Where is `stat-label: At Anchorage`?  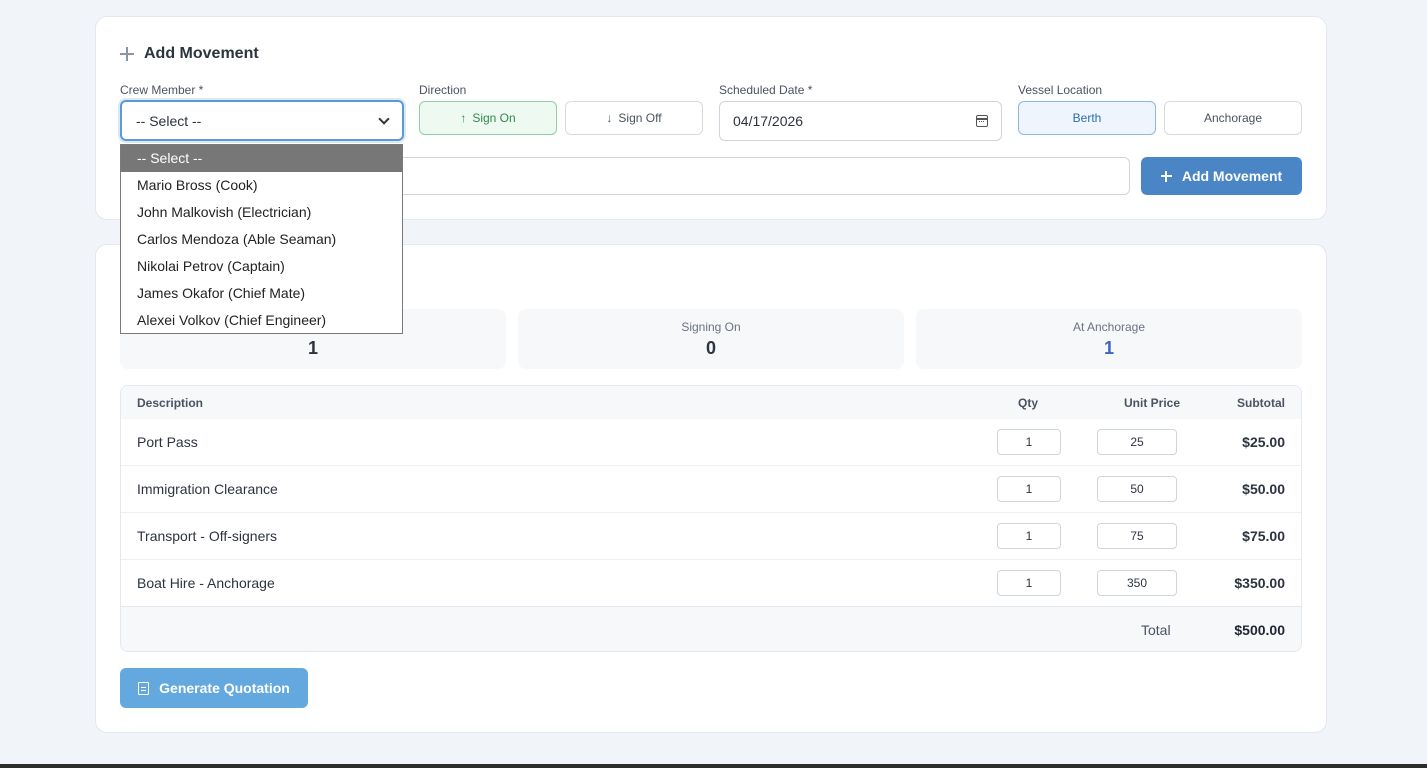
stat-label: At Anchorage is located at coordinates (1109, 327).